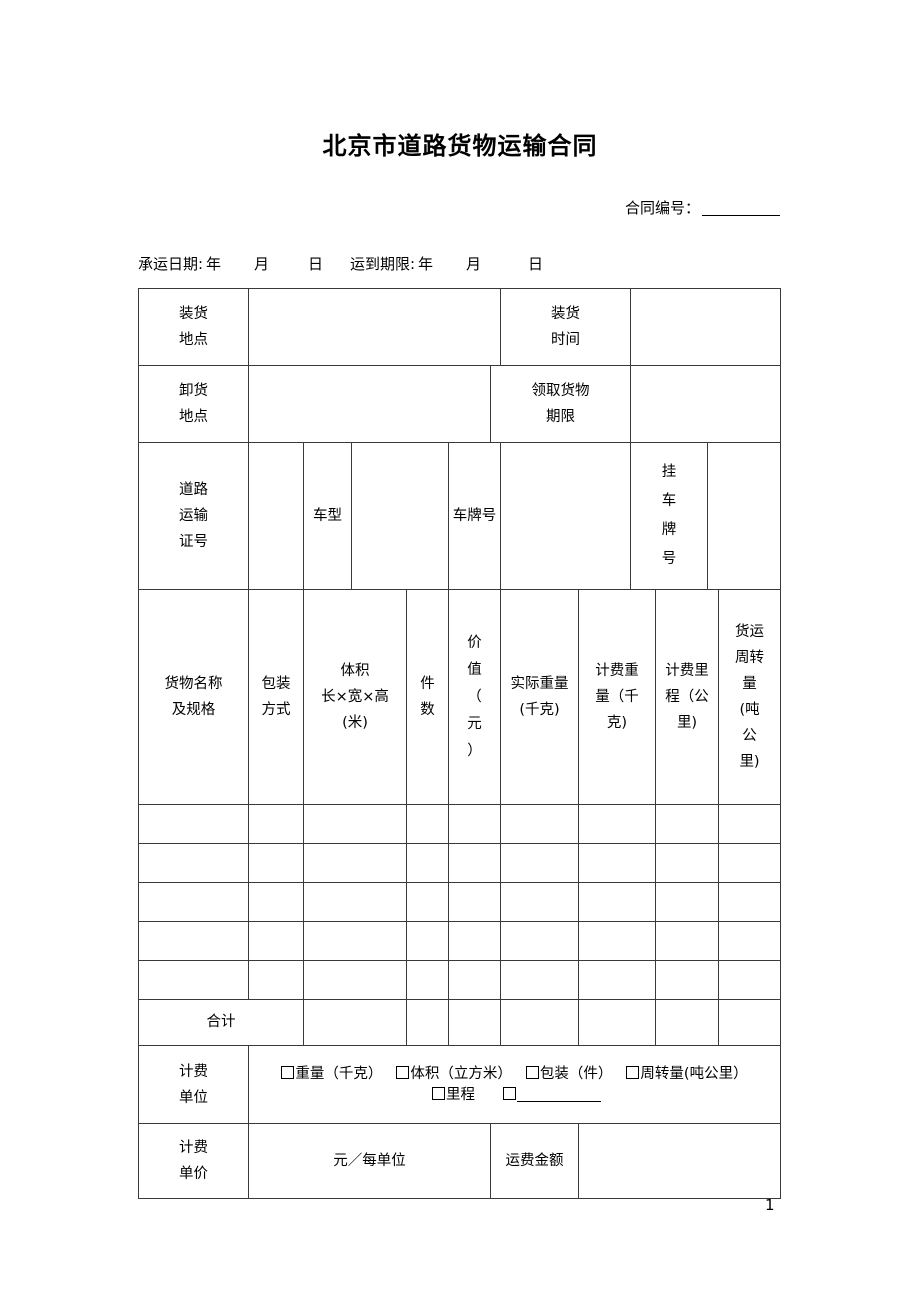 The image size is (920, 1302). What do you see at coordinates (706, 327) in the screenshot?
I see `load-time-value` at bounding box center [706, 327].